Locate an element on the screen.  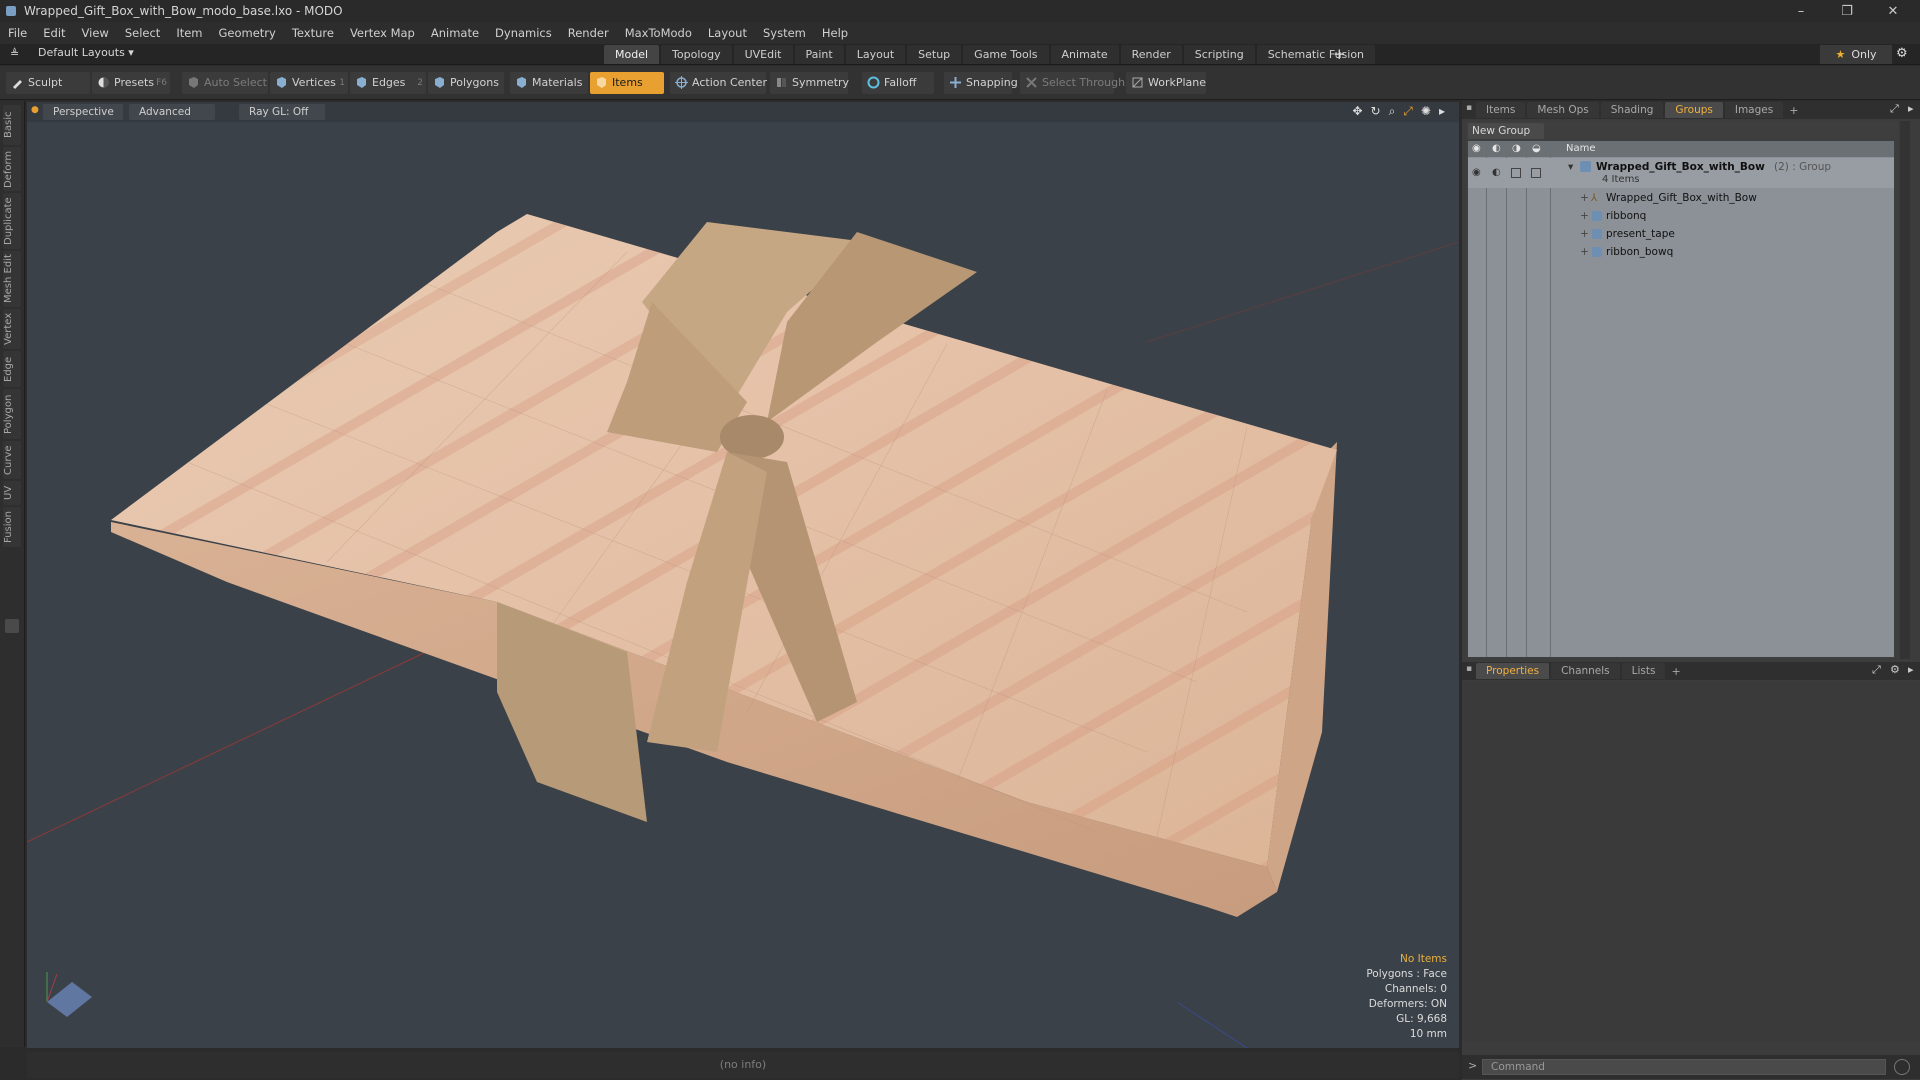
menu-texture: Texture is located at coordinates (313, 33).